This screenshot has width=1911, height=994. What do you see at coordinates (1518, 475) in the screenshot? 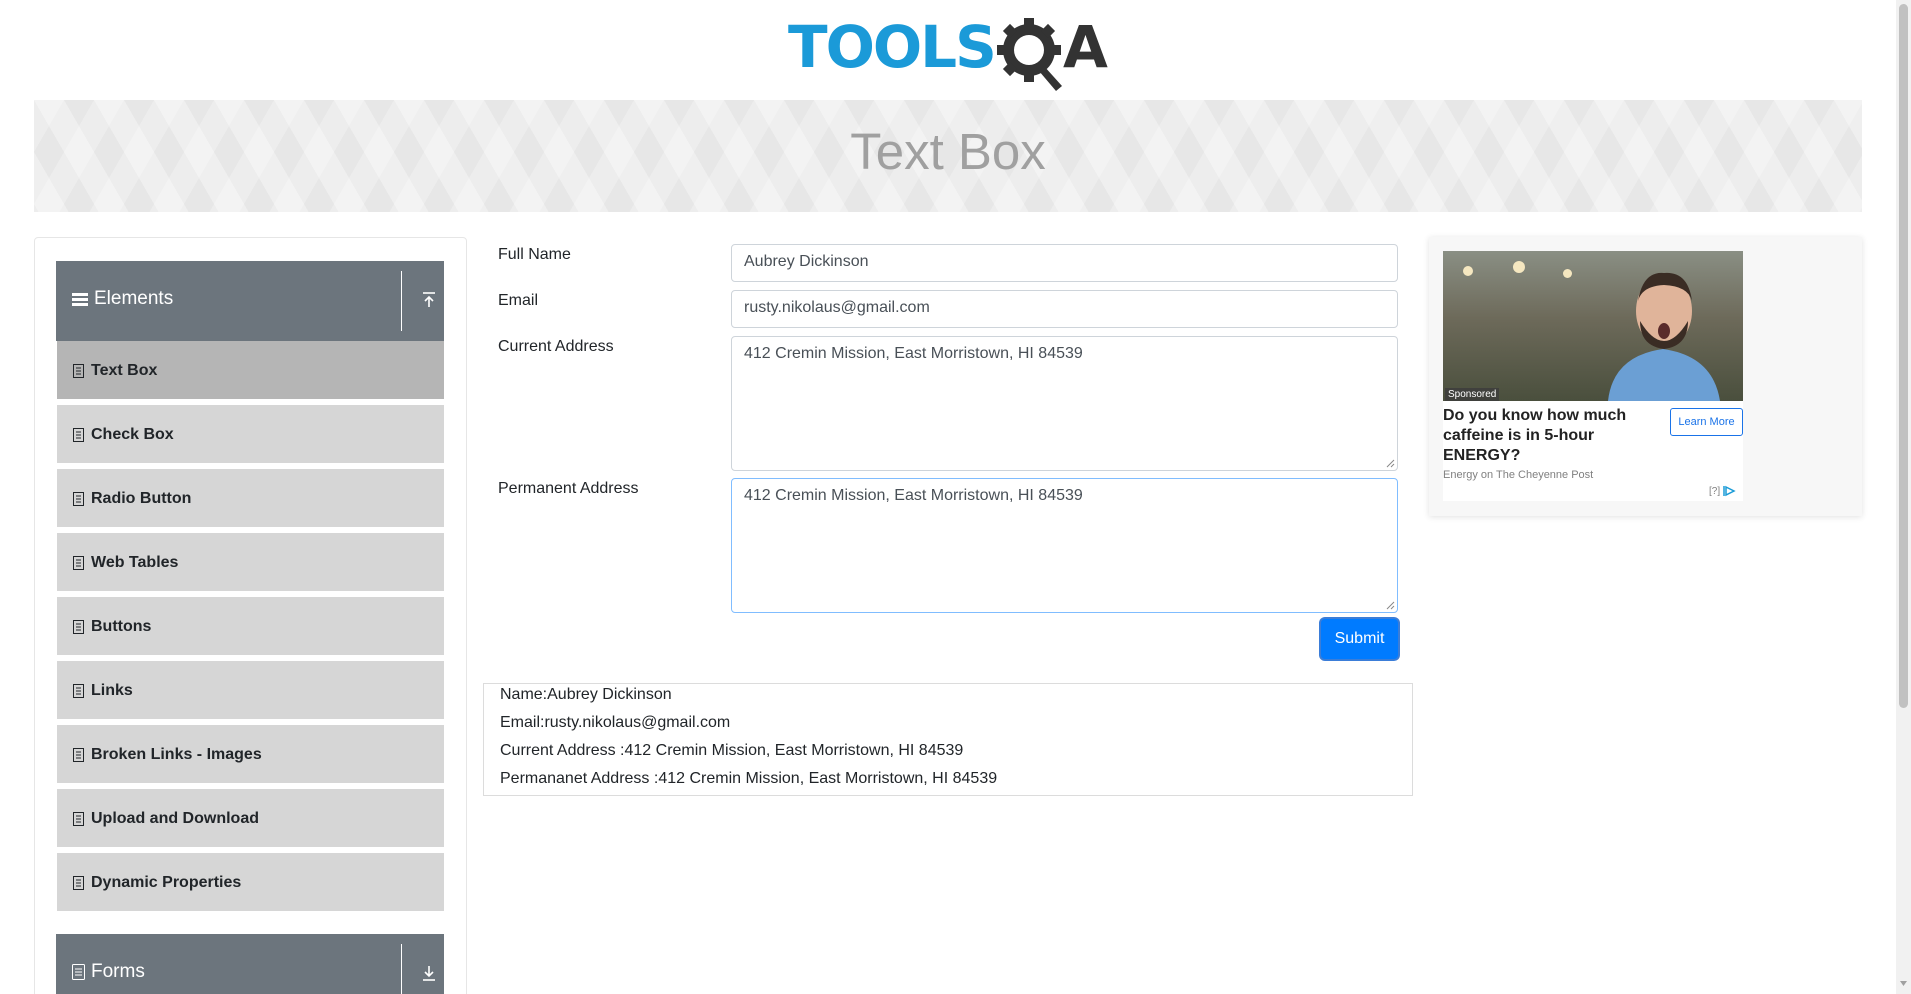
I see `ad-source: Energy on The Cheyenne Post` at bounding box center [1518, 475].